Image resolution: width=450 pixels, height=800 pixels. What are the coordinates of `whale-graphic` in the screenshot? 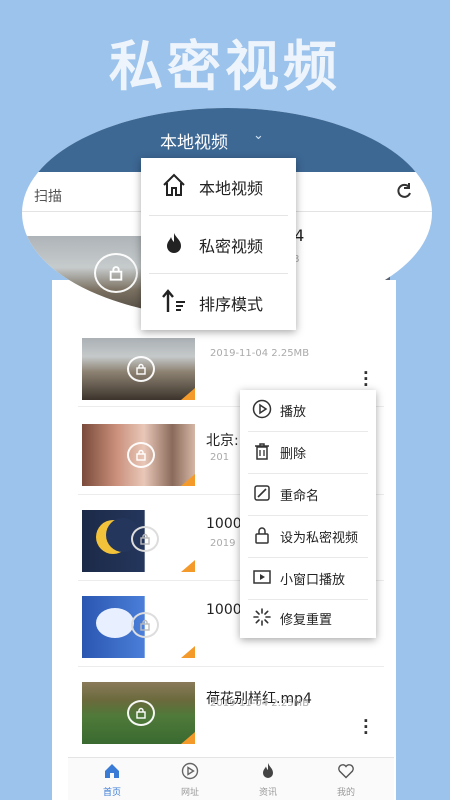 It's located at (115, 623).